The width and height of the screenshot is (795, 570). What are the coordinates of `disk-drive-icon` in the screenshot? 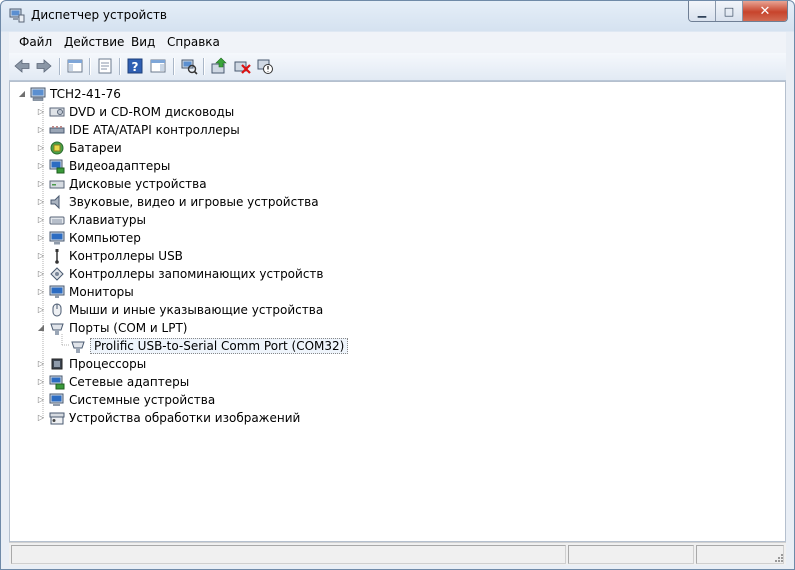 It's located at (57, 184).